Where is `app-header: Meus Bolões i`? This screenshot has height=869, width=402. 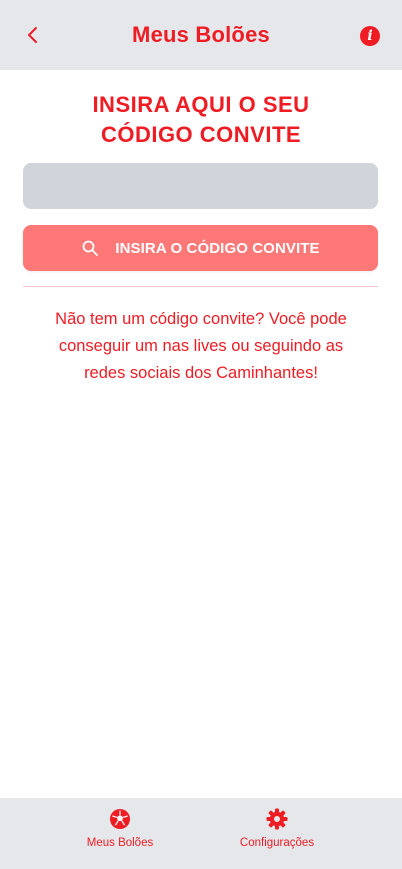 app-header: Meus Bolões i is located at coordinates (201, 35).